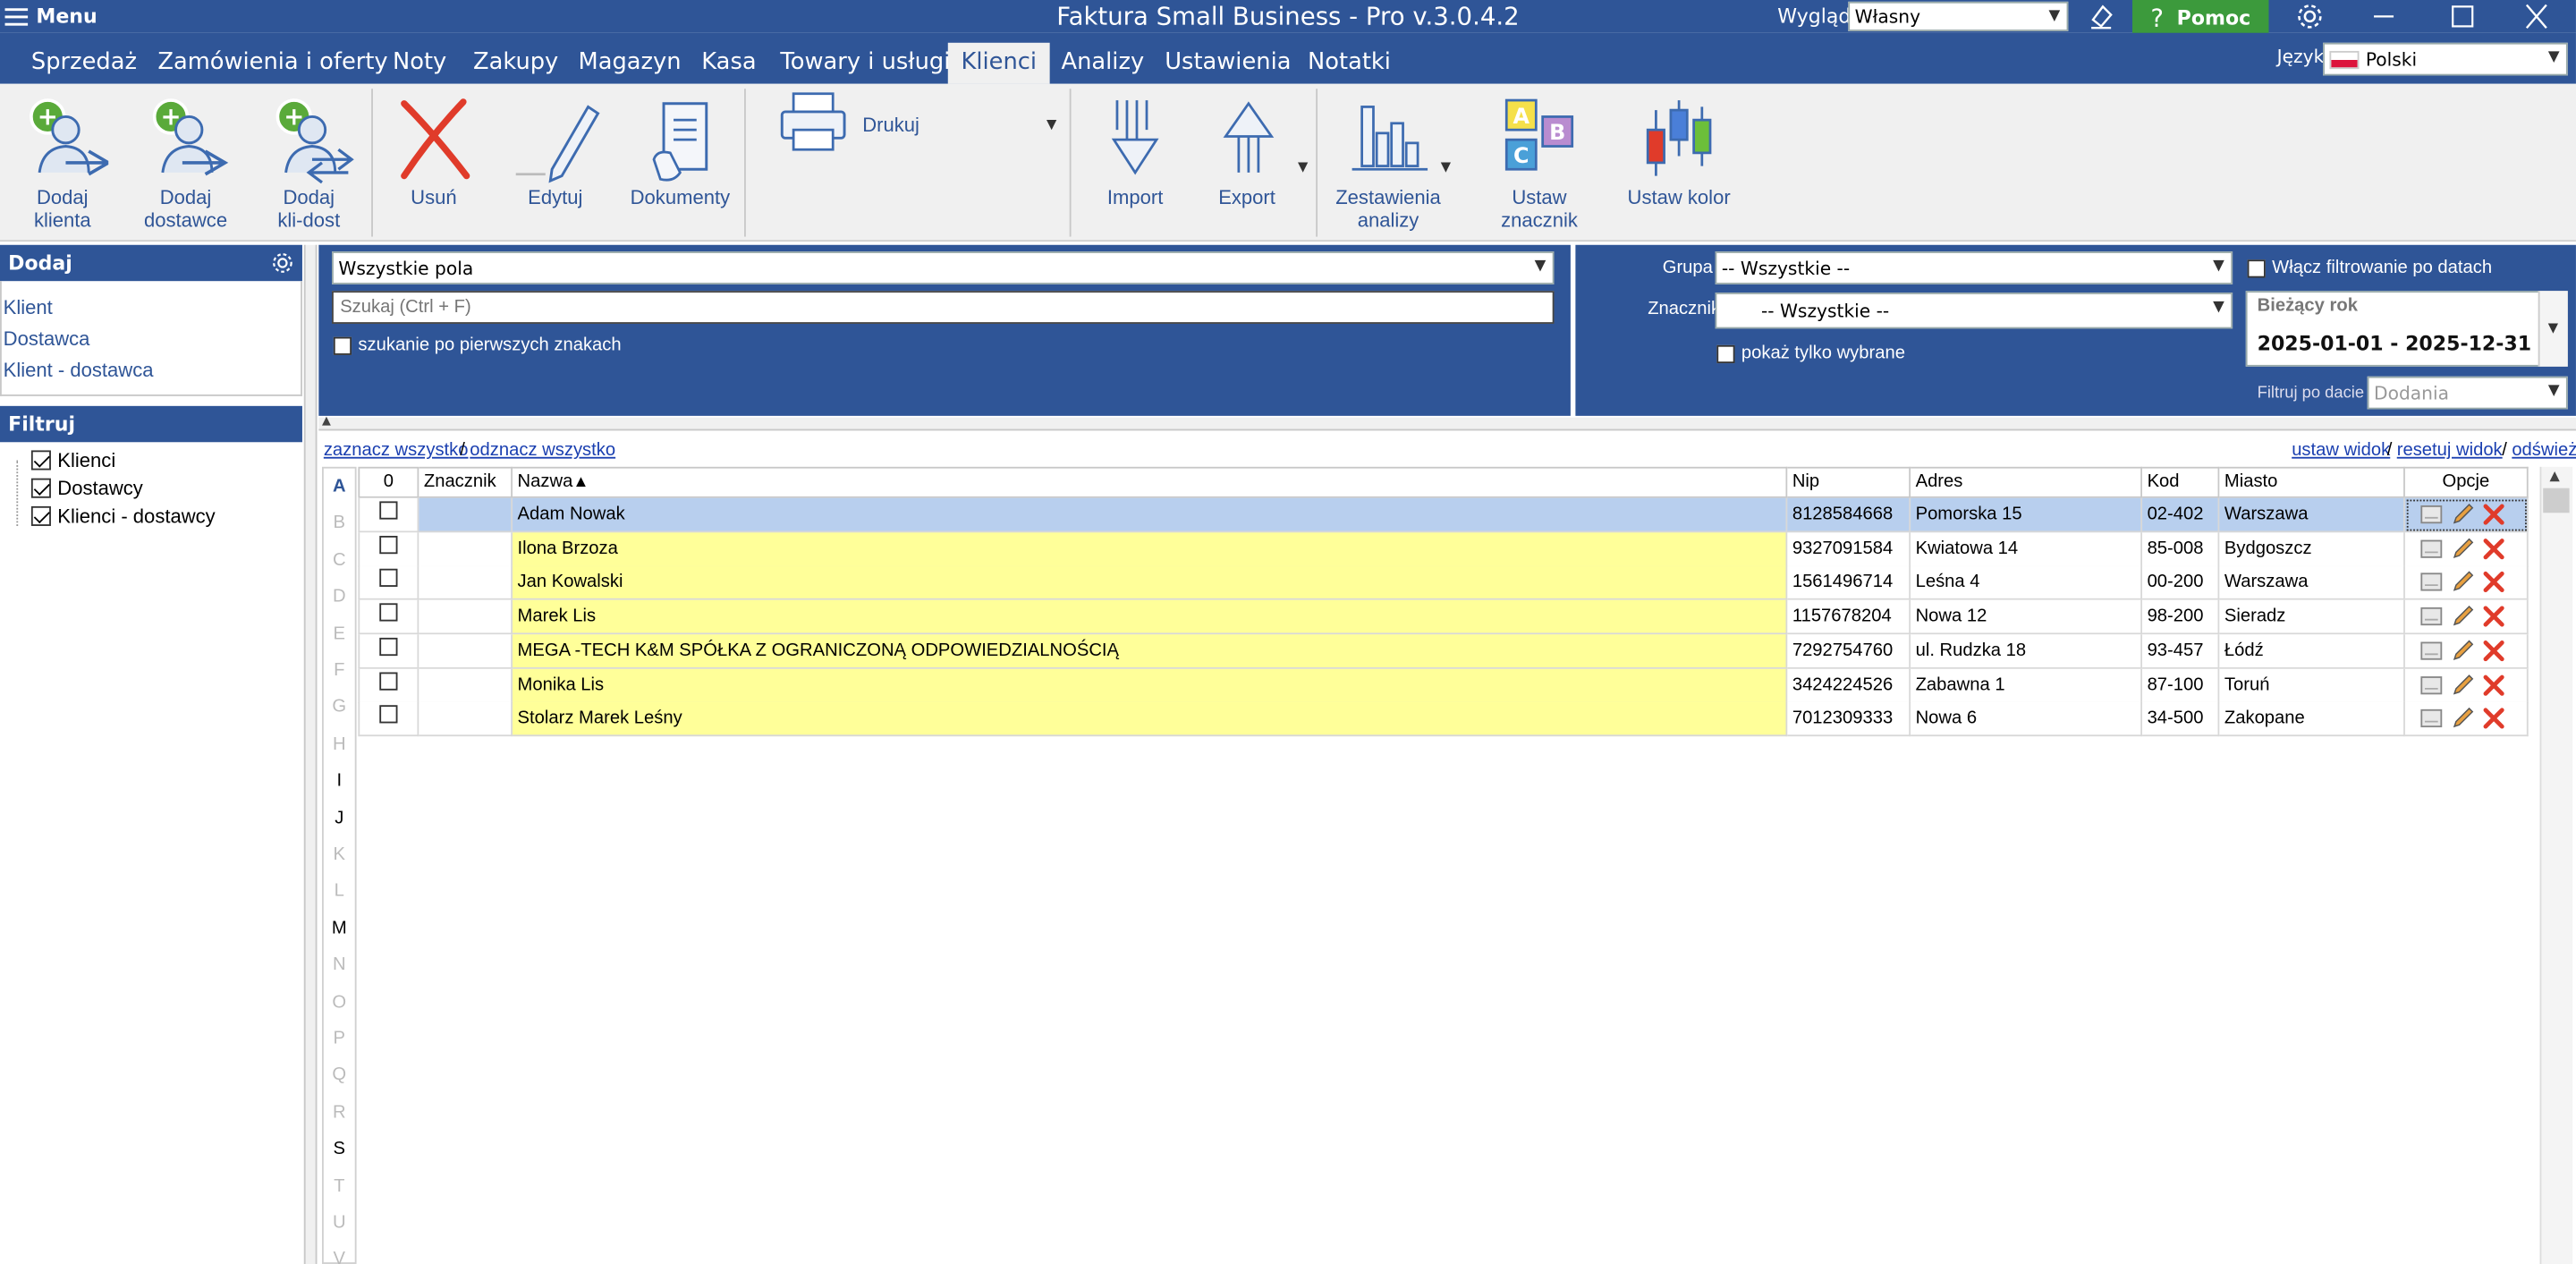  What do you see at coordinates (47, 339) in the screenshot?
I see `add-supplier-link: Dostawca` at bounding box center [47, 339].